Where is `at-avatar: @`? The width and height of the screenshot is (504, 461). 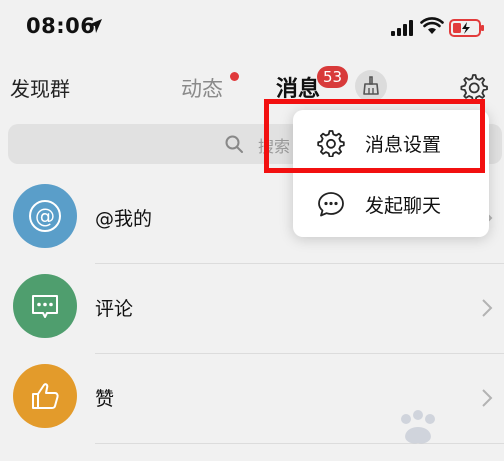
at-avatar: @ is located at coordinates (45, 216).